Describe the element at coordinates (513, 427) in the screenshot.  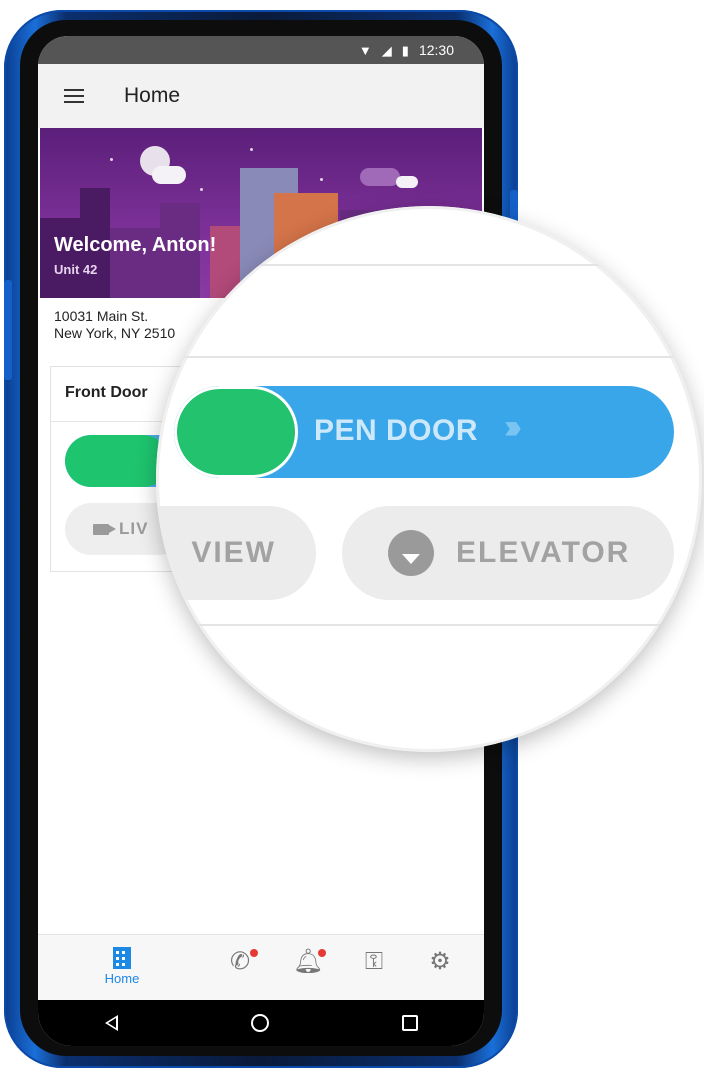
I see `chevrons-right-icon: ›››` at that location.